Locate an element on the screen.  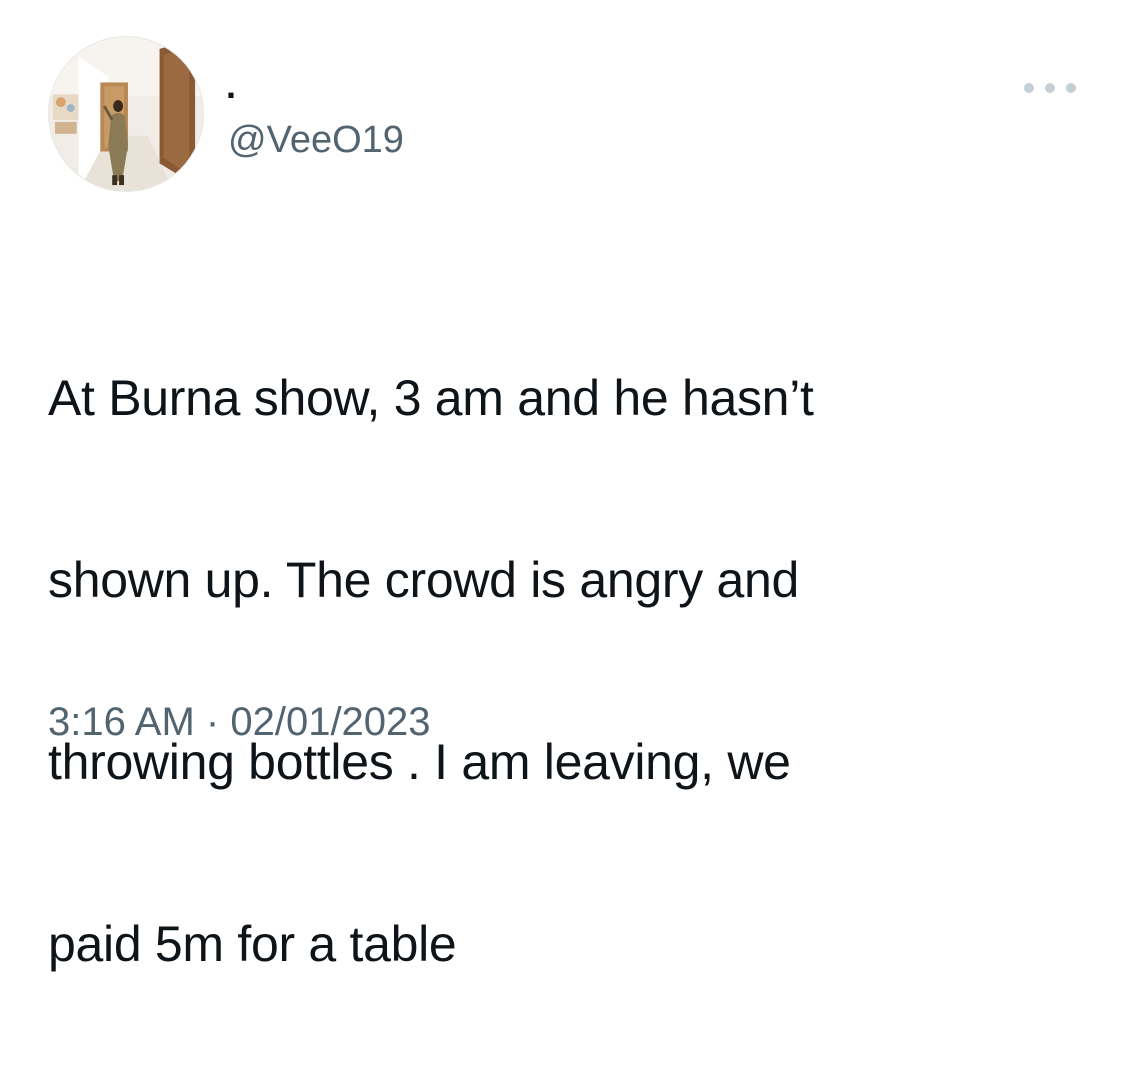
more-horizontal-icon is located at coordinates (1029, 88).